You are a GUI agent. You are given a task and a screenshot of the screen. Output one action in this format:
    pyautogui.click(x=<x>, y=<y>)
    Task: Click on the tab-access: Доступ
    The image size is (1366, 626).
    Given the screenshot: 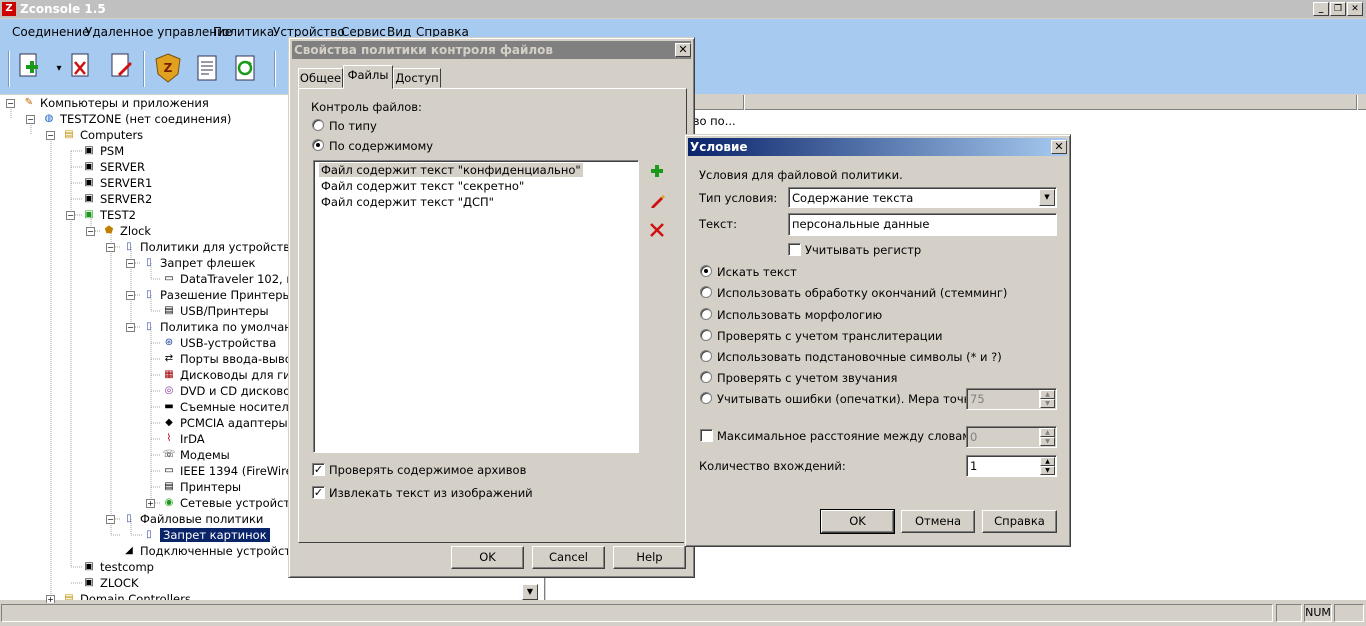 What is the action you would take?
    pyautogui.click(x=417, y=78)
    